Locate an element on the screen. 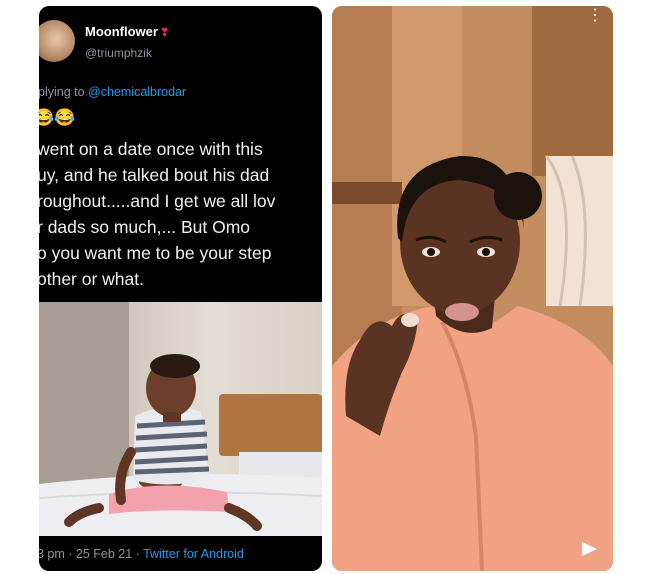 This screenshot has width=654, height=574. tweet-text-line: roughout.....and I get we all lov is located at coordinates (157, 201).